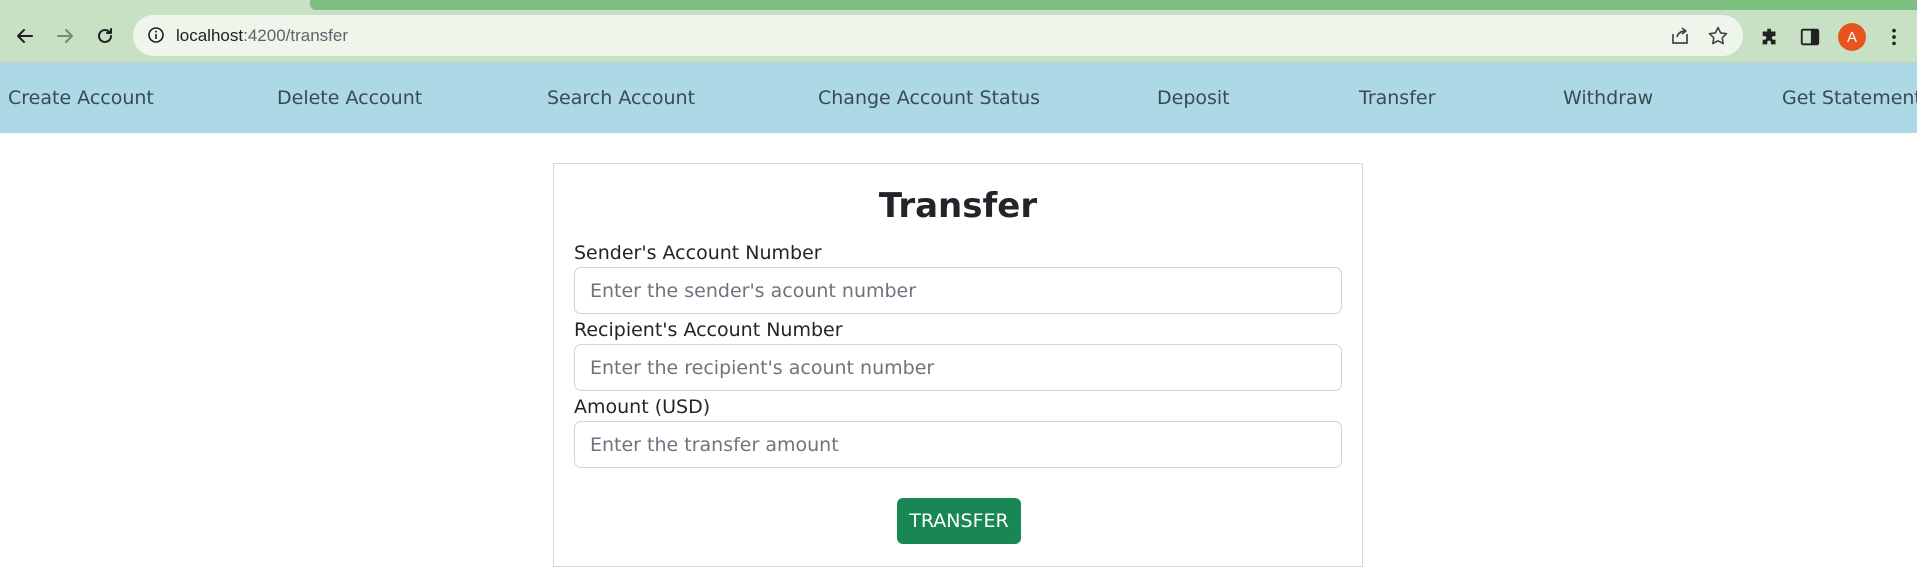 The width and height of the screenshot is (1917, 573). I want to click on sender-account-input, so click(958, 290).